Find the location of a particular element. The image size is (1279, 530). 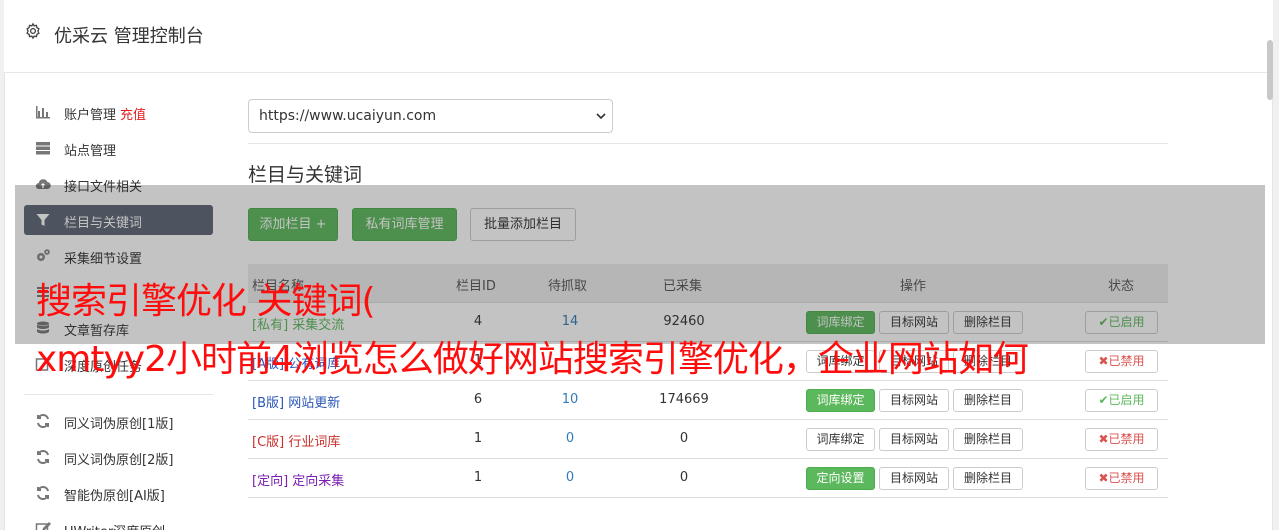

divider is located at coordinates (708, 143).